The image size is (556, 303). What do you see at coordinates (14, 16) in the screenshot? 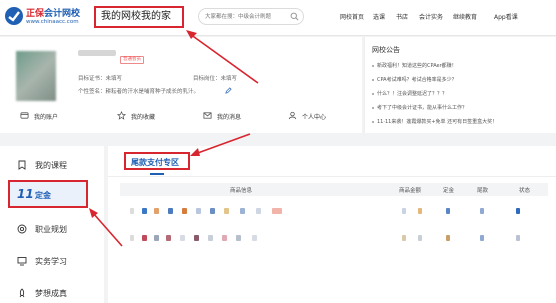
I see `logo-icon` at bounding box center [14, 16].